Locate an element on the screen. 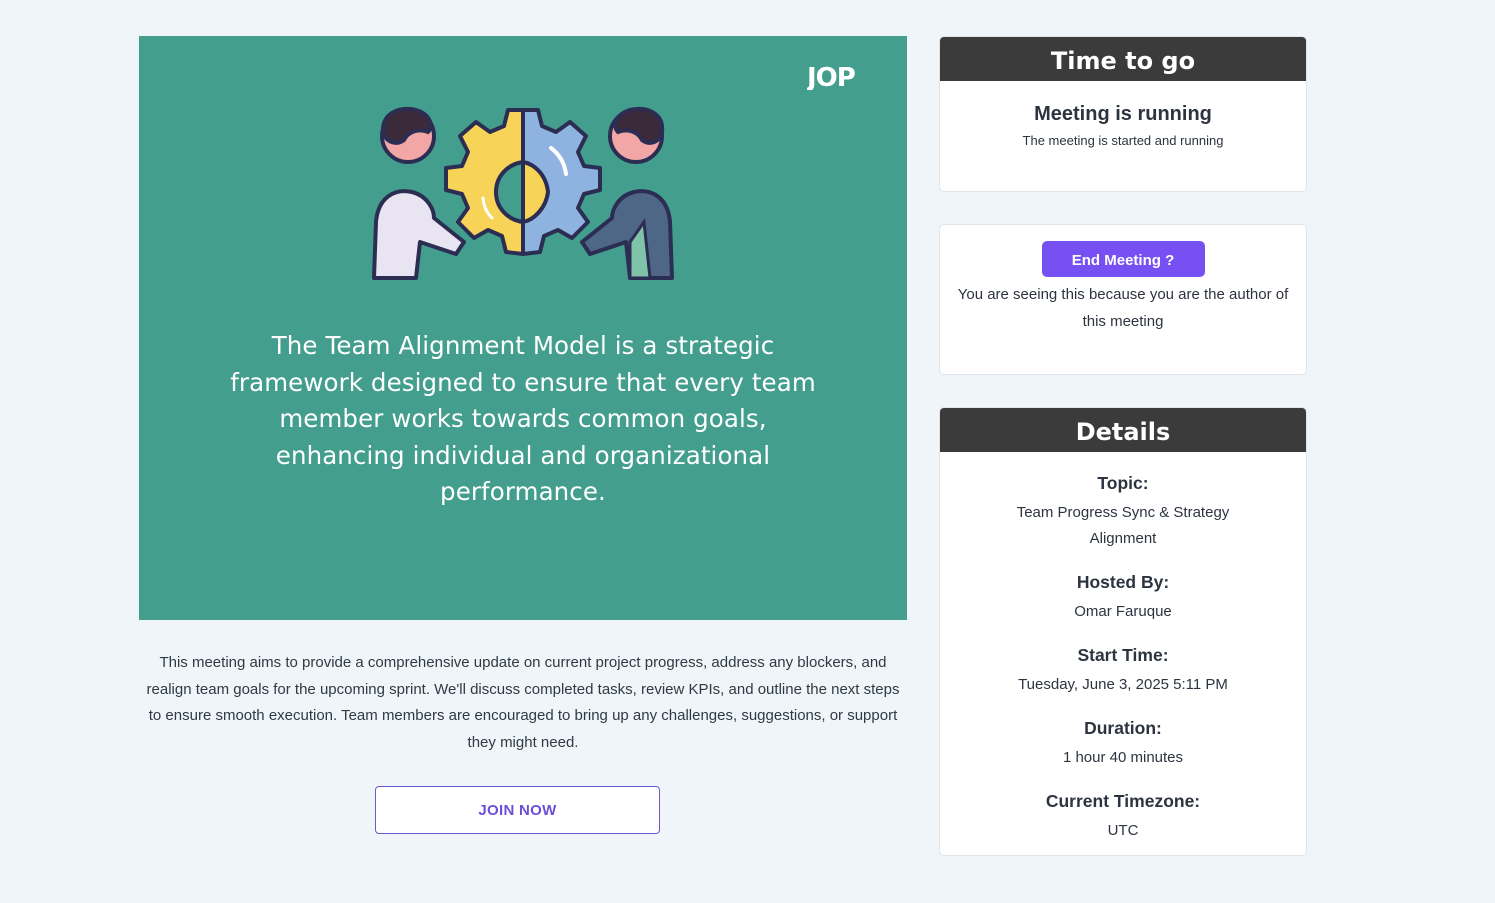 The height and width of the screenshot is (903, 1495). detail-value: Tuesday, June 3, 2025 5:11 PM is located at coordinates (1123, 684).